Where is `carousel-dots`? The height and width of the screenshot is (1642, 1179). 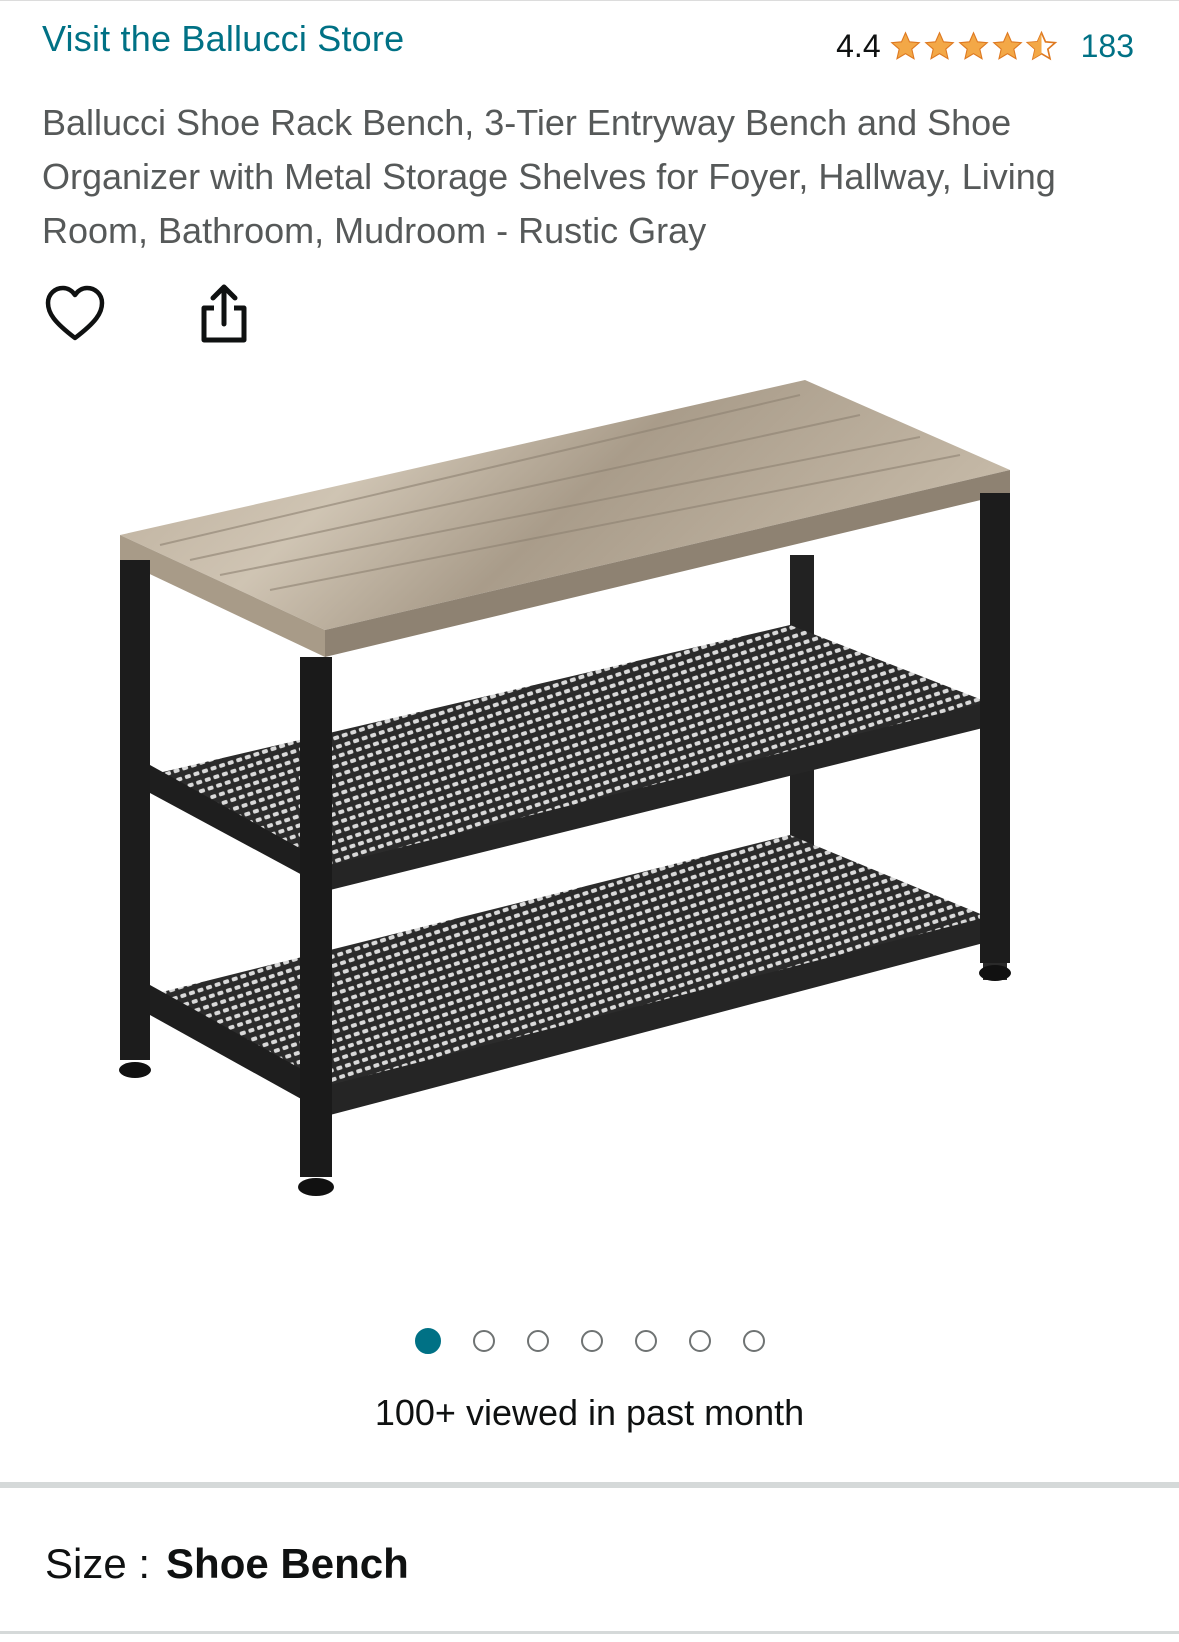
carousel-dots is located at coordinates (589, 1341).